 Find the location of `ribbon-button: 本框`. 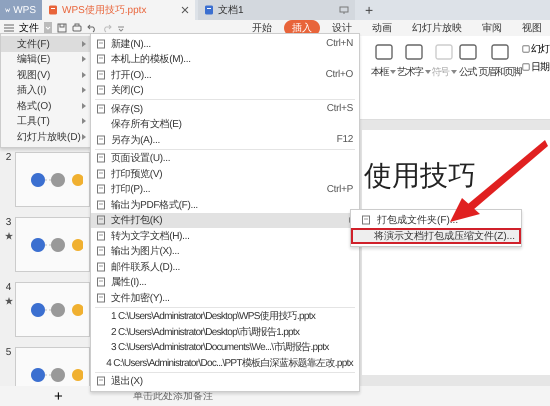

ribbon-button: 本框 is located at coordinates (383, 60).